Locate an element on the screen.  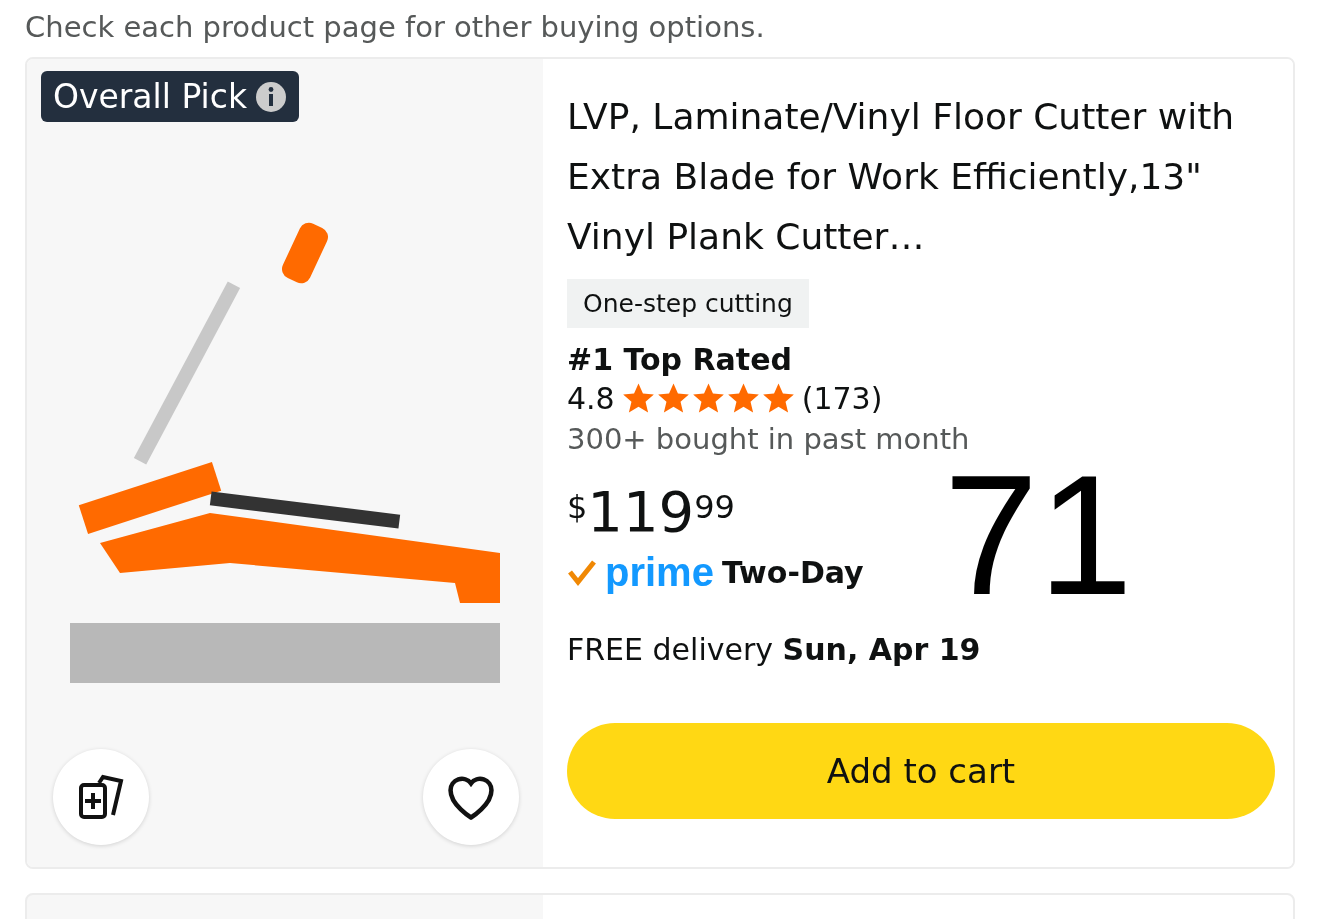
review-count: (173) is located at coordinates (842, 398).